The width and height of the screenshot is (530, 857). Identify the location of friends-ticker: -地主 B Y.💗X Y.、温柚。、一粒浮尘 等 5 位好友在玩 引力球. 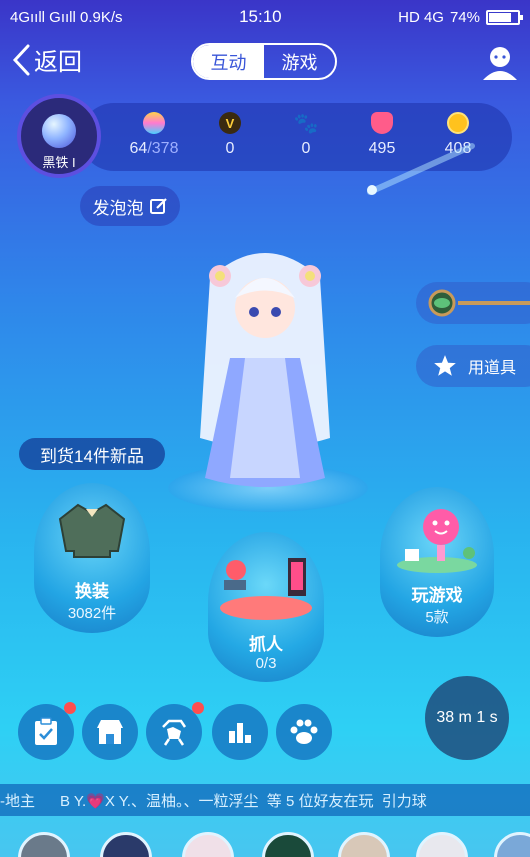
(265, 800).